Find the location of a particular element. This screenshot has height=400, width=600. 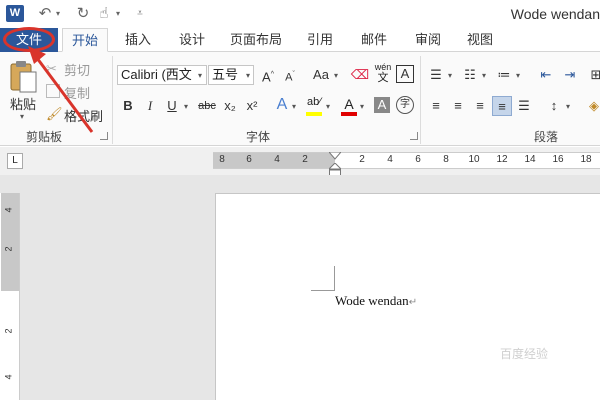

character-border-button: A is located at coordinates (405, 74).